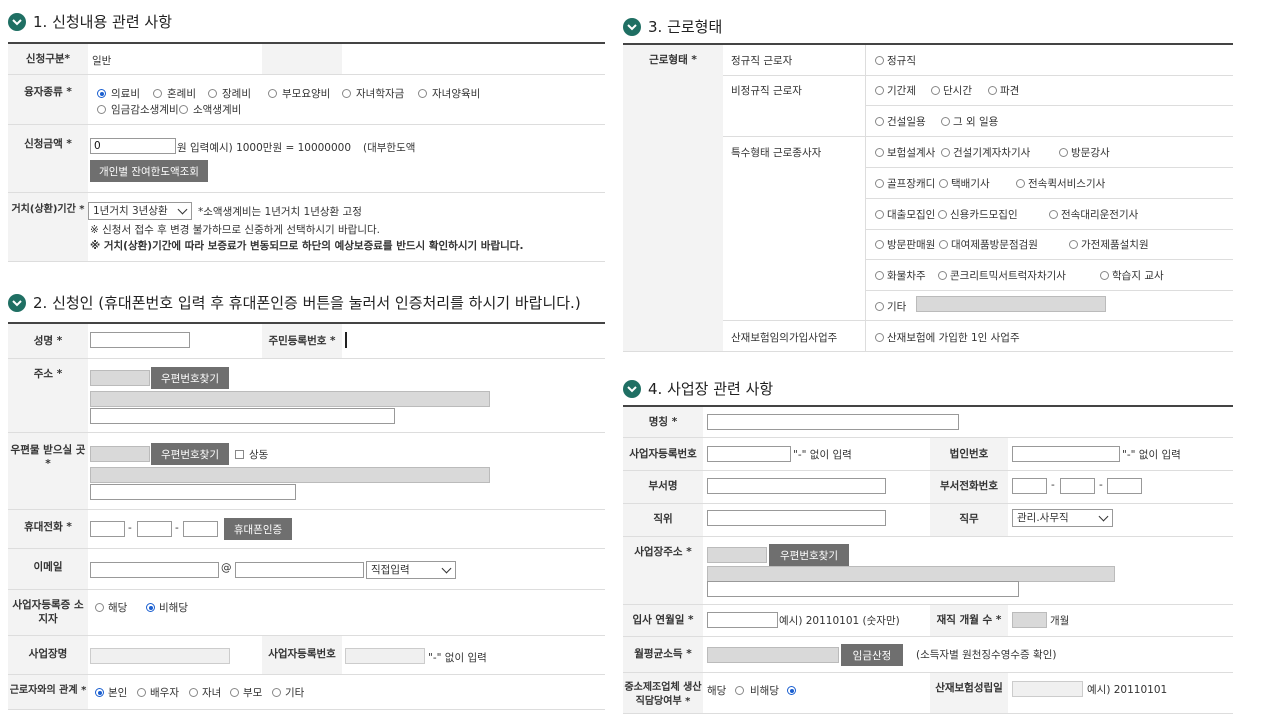 The width and height of the screenshot is (1280, 720). I want to click on radio-regular, so click(879, 60).